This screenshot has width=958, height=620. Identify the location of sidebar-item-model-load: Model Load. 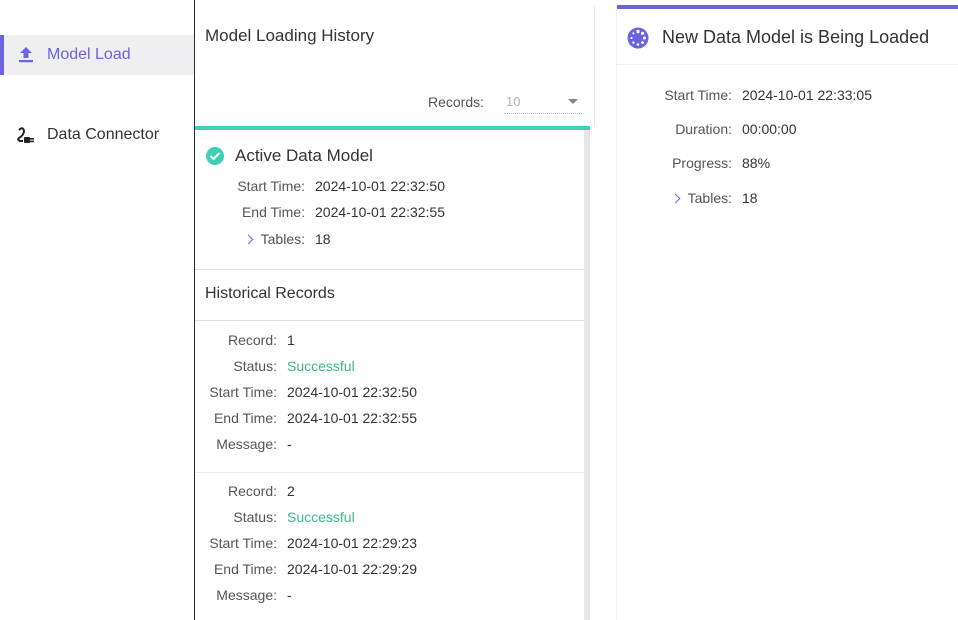
(97, 55).